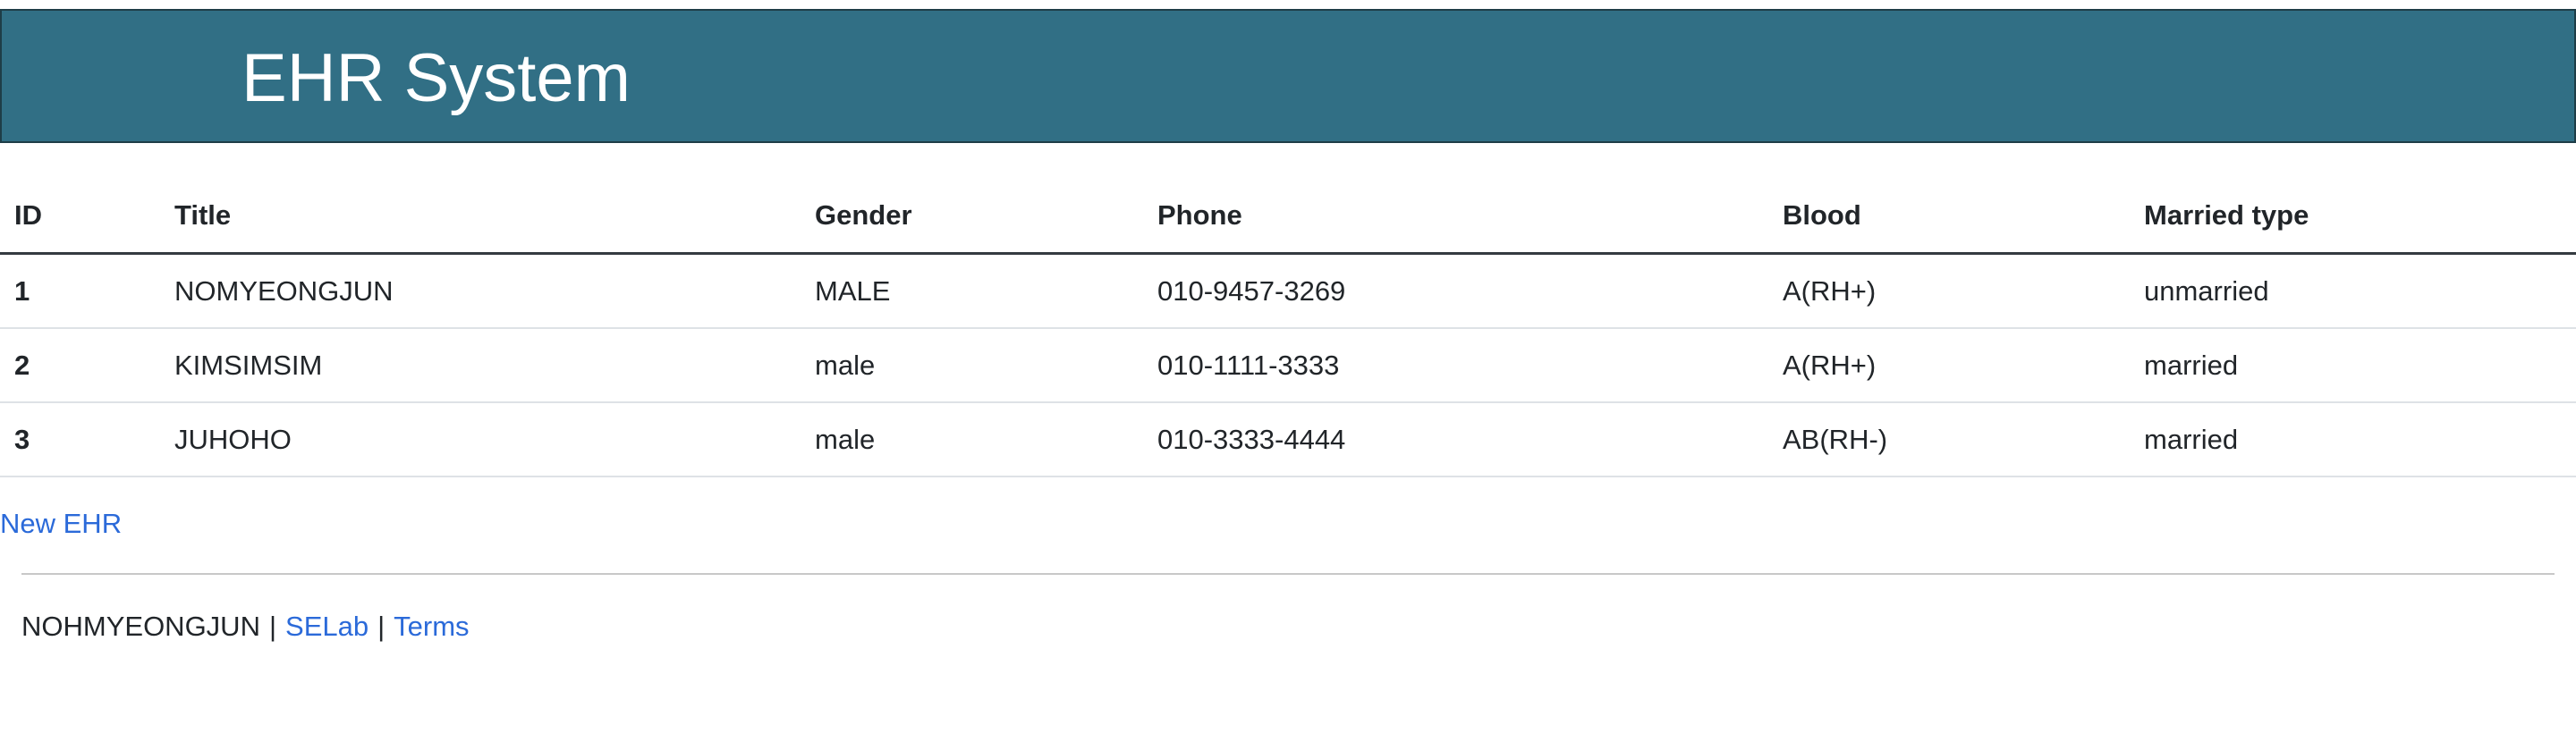 The height and width of the screenshot is (742, 2576). I want to click on cell-married-type: unmarried, so click(2353, 291).